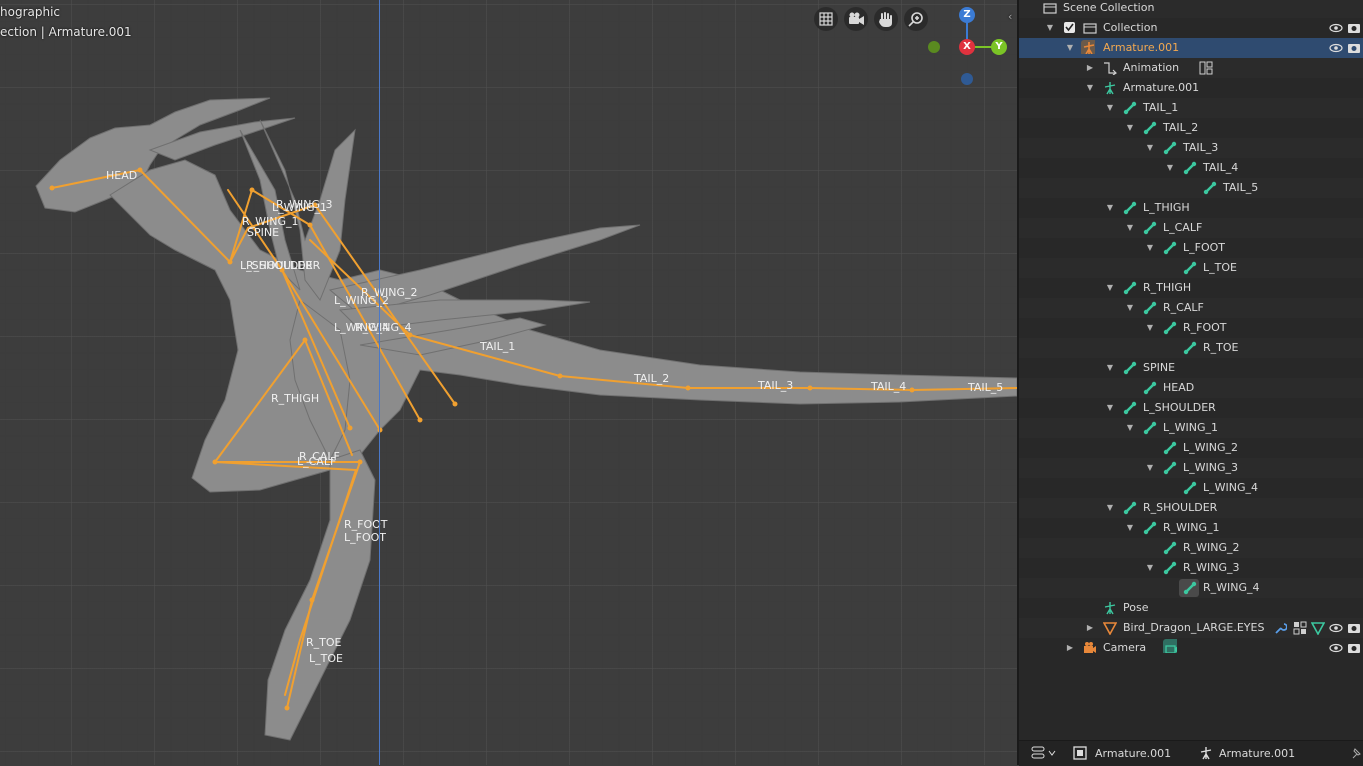 This screenshot has height=766, width=1363. What do you see at coordinates (1191, 528) in the screenshot?
I see `outliner-row-bone: ▼ R_WING_1` at bounding box center [1191, 528].